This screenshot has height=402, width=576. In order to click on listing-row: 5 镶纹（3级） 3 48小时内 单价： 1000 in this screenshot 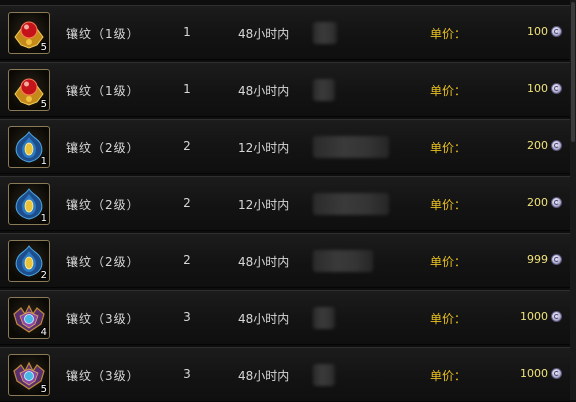, I will do `click(285, 374)`.